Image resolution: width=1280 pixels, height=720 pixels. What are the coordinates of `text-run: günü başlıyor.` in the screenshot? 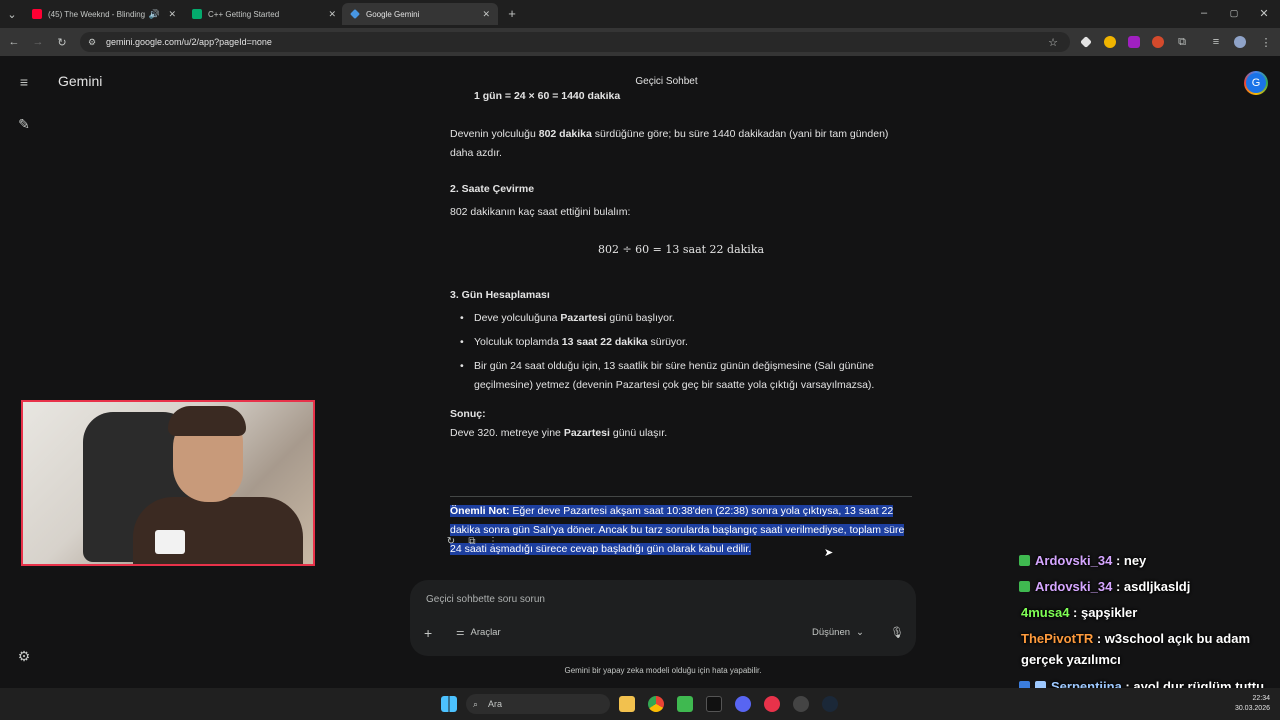 It's located at (640, 318).